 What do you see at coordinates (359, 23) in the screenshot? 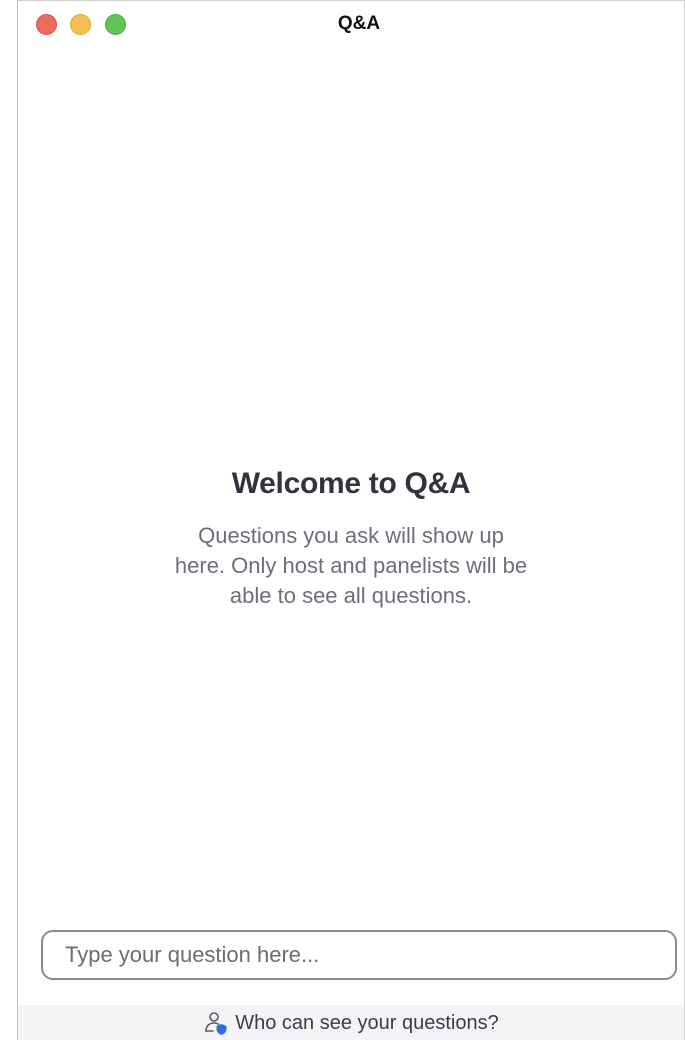
I see `window-title: Q&A` at bounding box center [359, 23].